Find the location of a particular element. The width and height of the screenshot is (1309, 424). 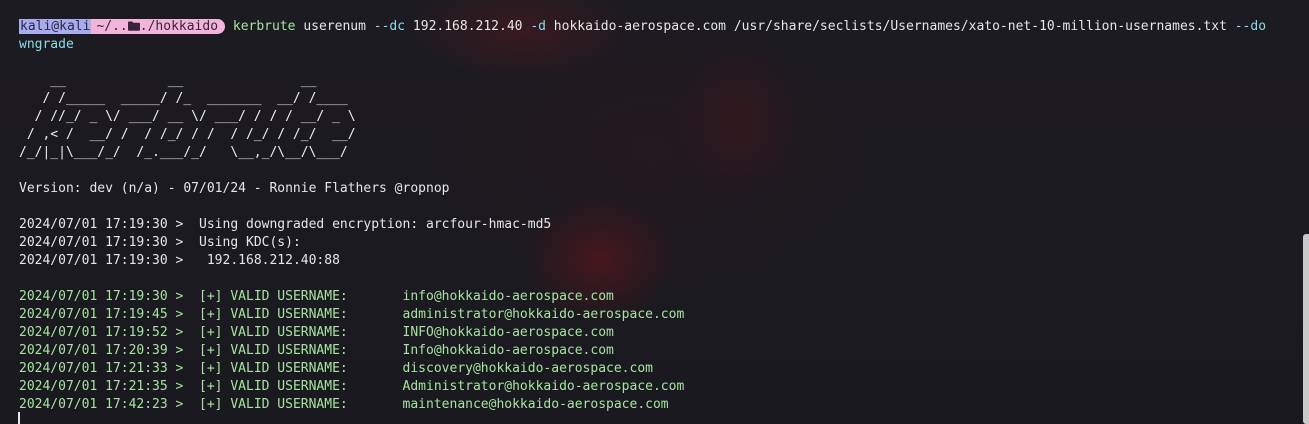

timestamp: 2024/07/01 17:21:33 > is located at coordinates (101, 368).